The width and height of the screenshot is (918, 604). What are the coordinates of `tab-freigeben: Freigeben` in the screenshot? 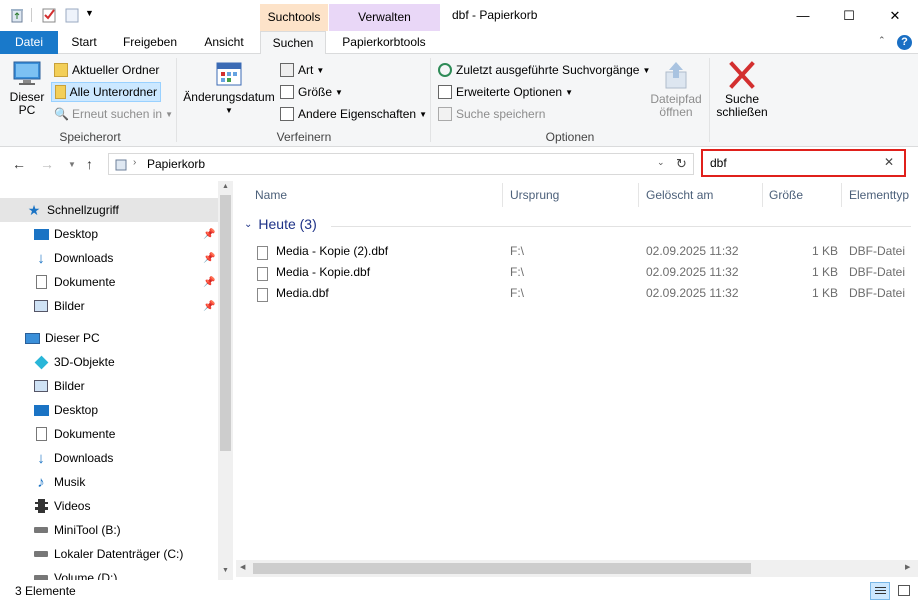 It's located at (150, 42).